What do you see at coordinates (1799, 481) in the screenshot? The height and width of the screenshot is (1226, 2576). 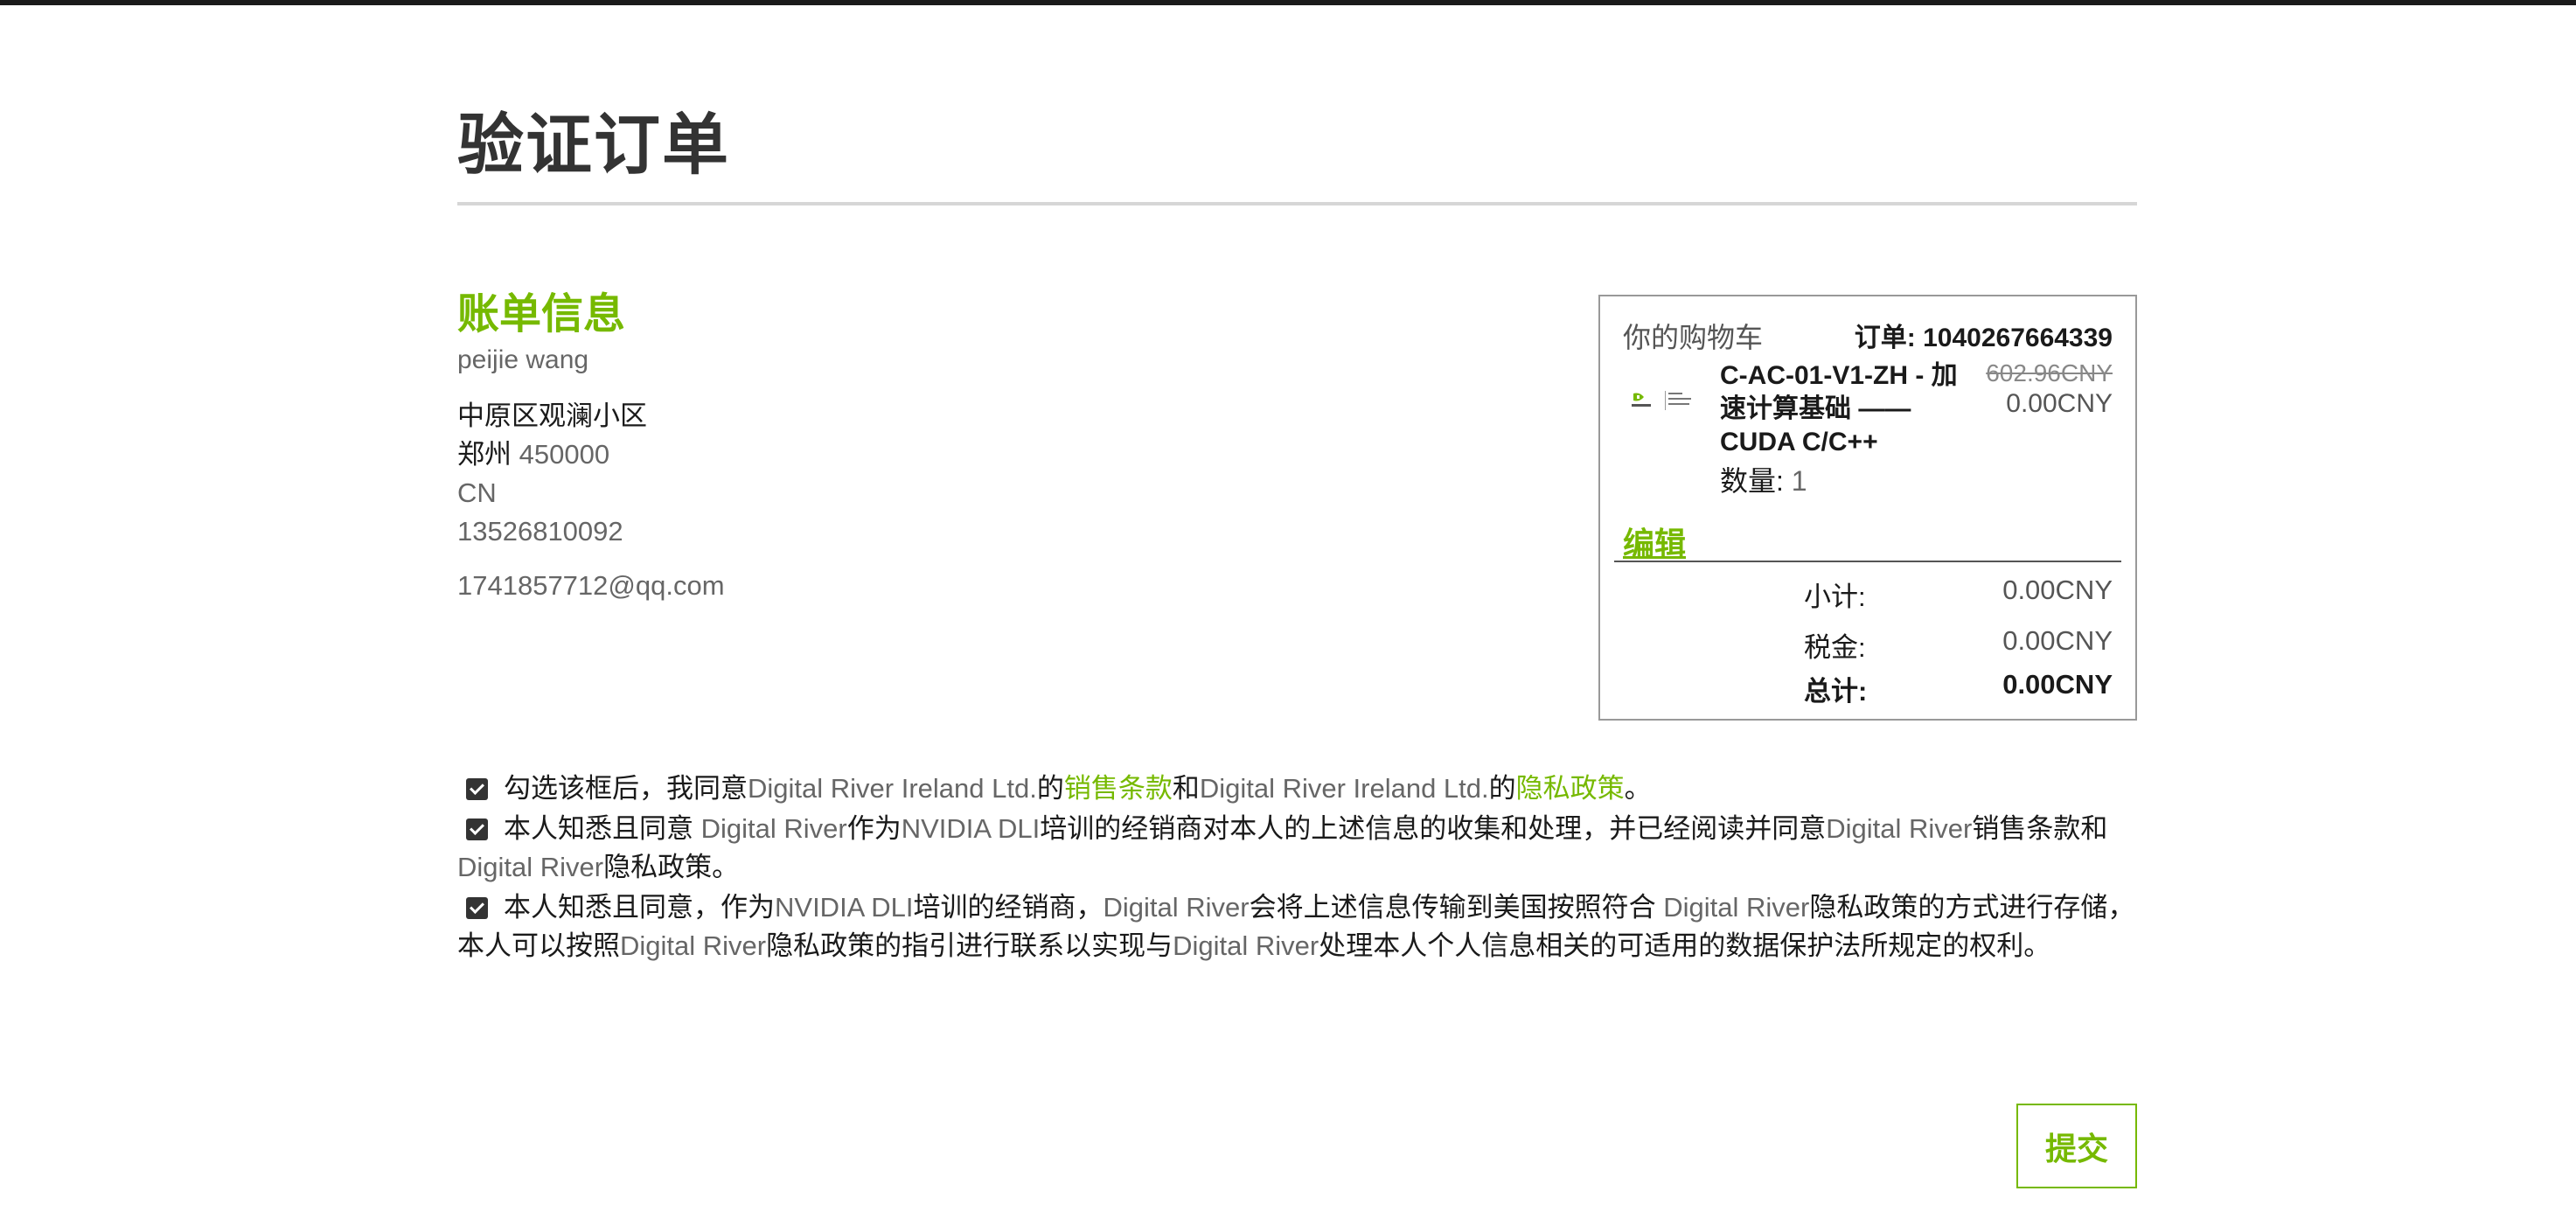 I see `quantity-value: 1` at bounding box center [1799, 481].